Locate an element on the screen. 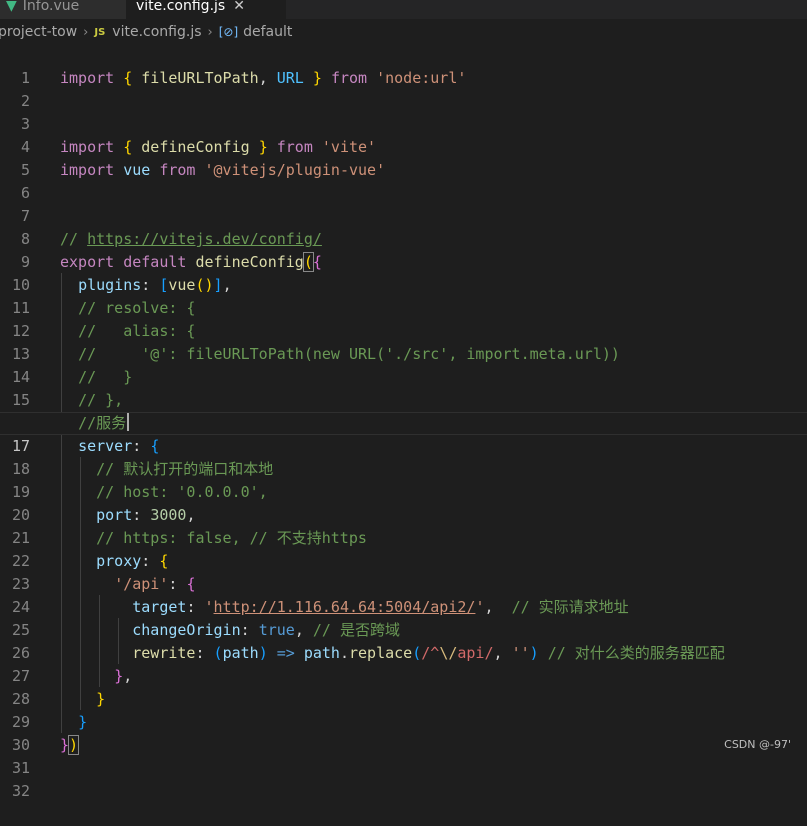 The image size is (807, 826). string-link: http://1.116.64.64:5004/api2/ is located at coordinates (345, 607).